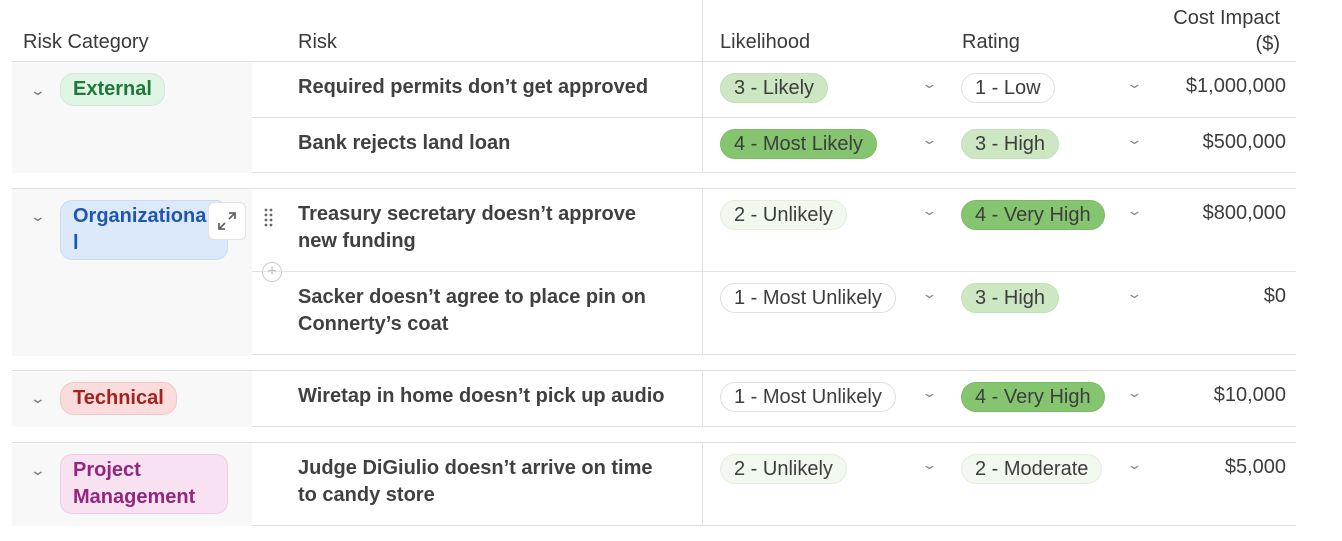  I want to click on cost-header-line1: Cost Impact, so click(1226, 18).